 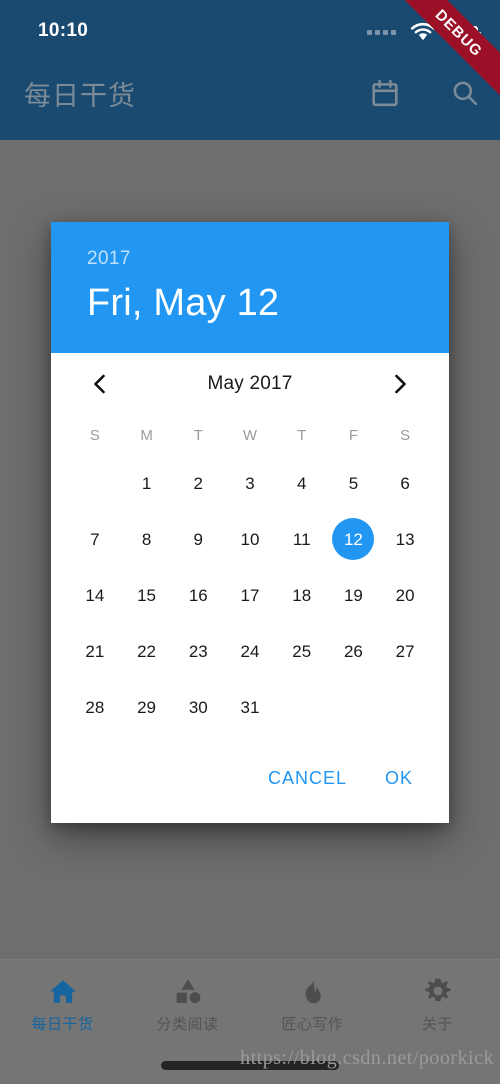 I want to click on calendar-day-number: 1, so click(x=146, y=483).